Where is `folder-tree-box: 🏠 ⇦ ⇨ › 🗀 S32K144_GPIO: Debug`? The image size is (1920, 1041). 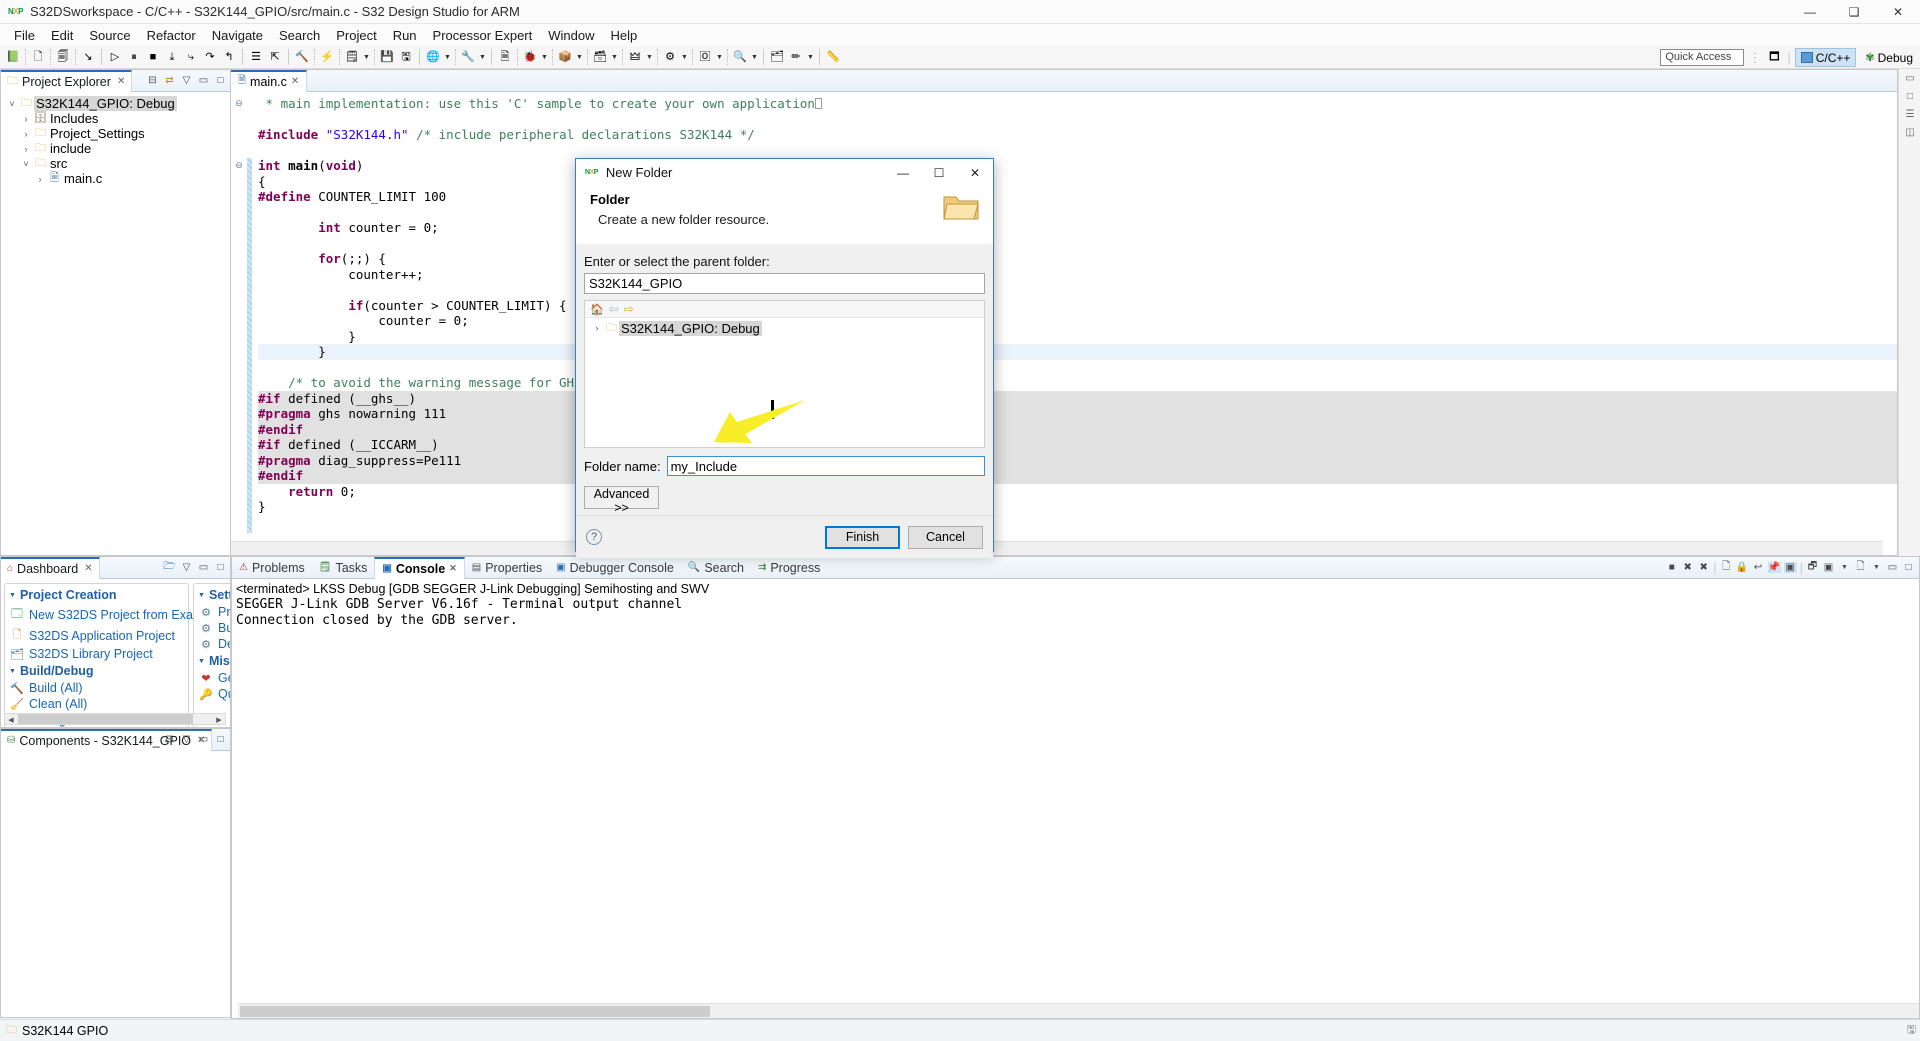 folder-tree-box: 🏠 ⇦ ⇨ › 🗀 S32K144_GPIO: Debug is located at coordinates (784, 374).